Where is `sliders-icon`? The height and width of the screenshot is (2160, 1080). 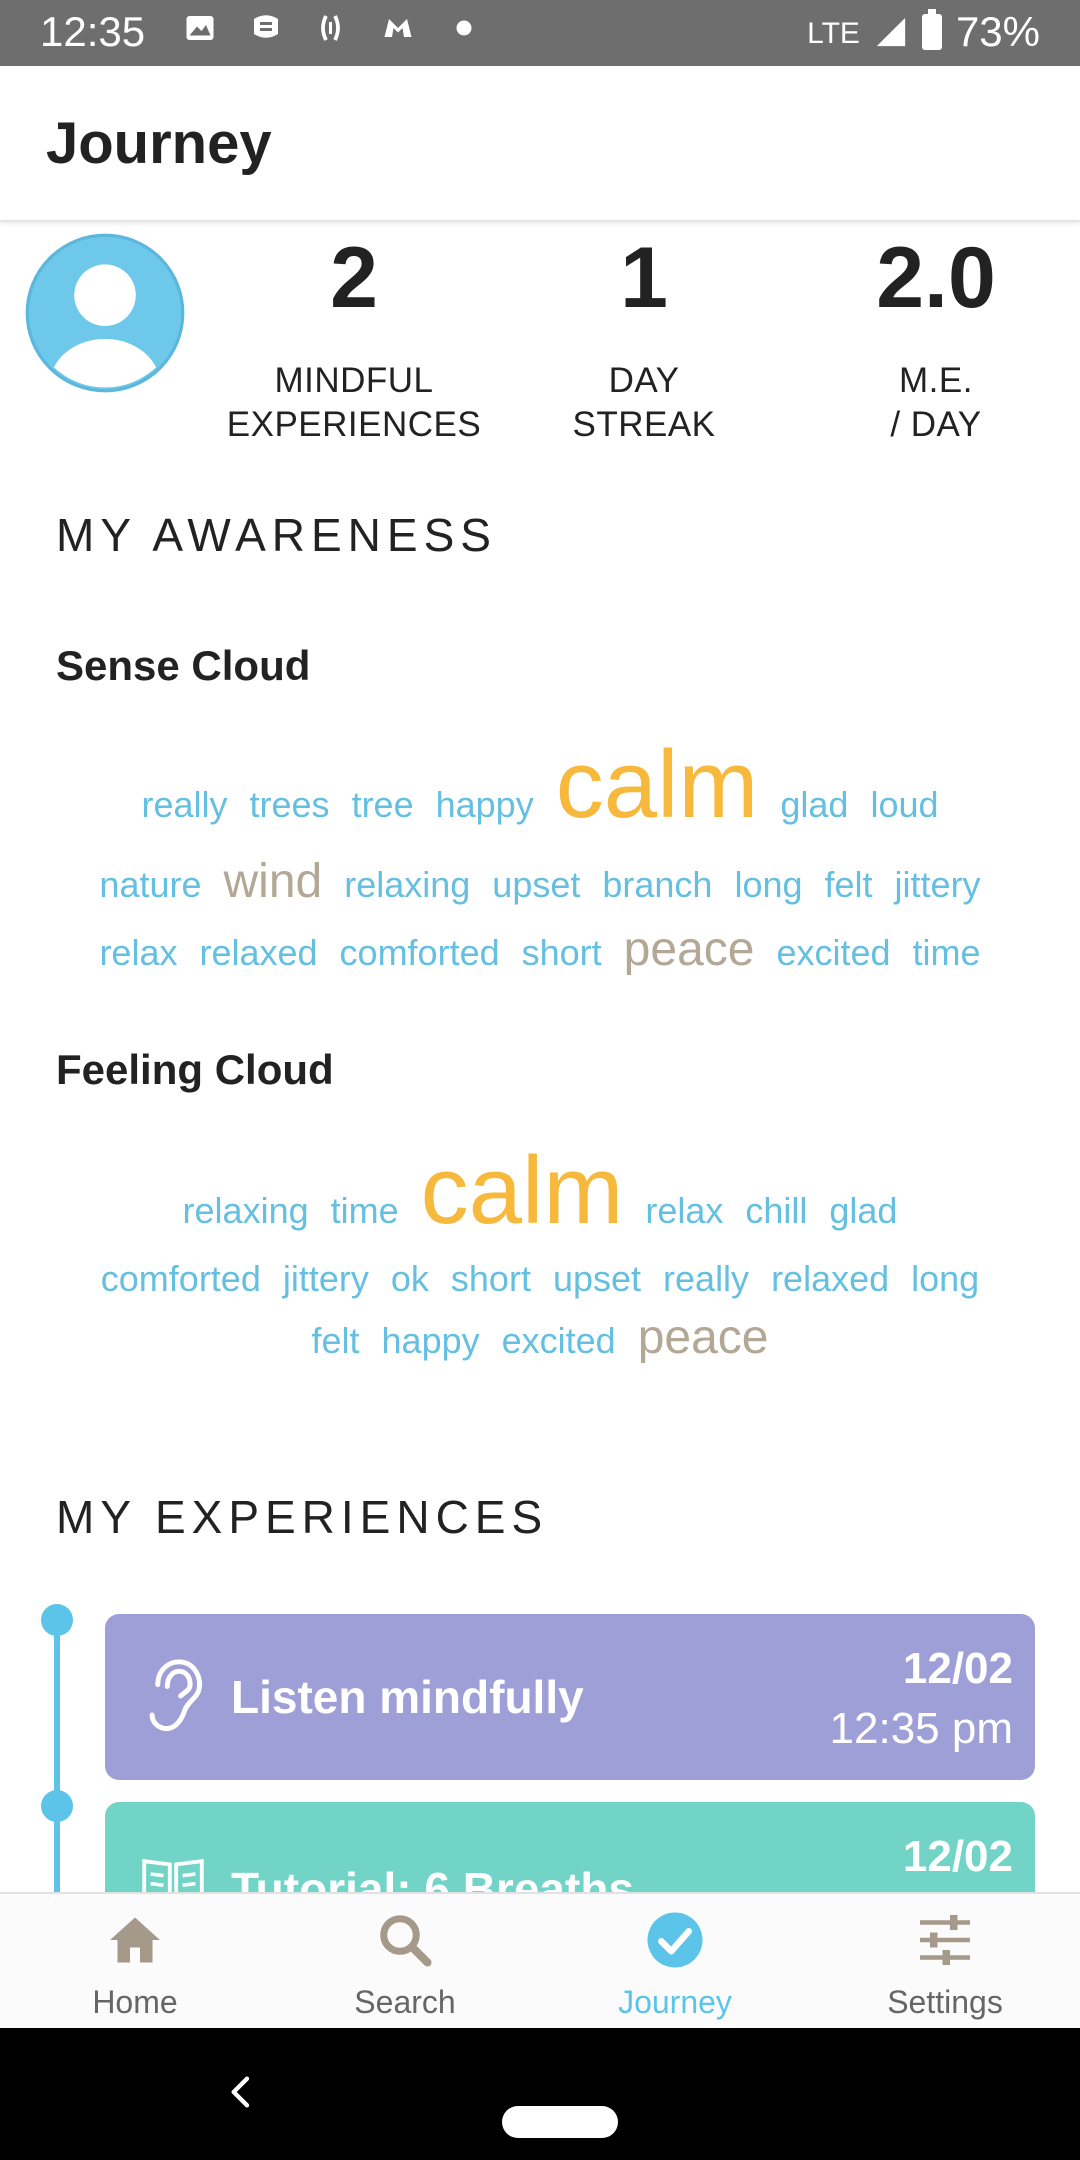
sliders-icon is located at coordinates (945, 1940).